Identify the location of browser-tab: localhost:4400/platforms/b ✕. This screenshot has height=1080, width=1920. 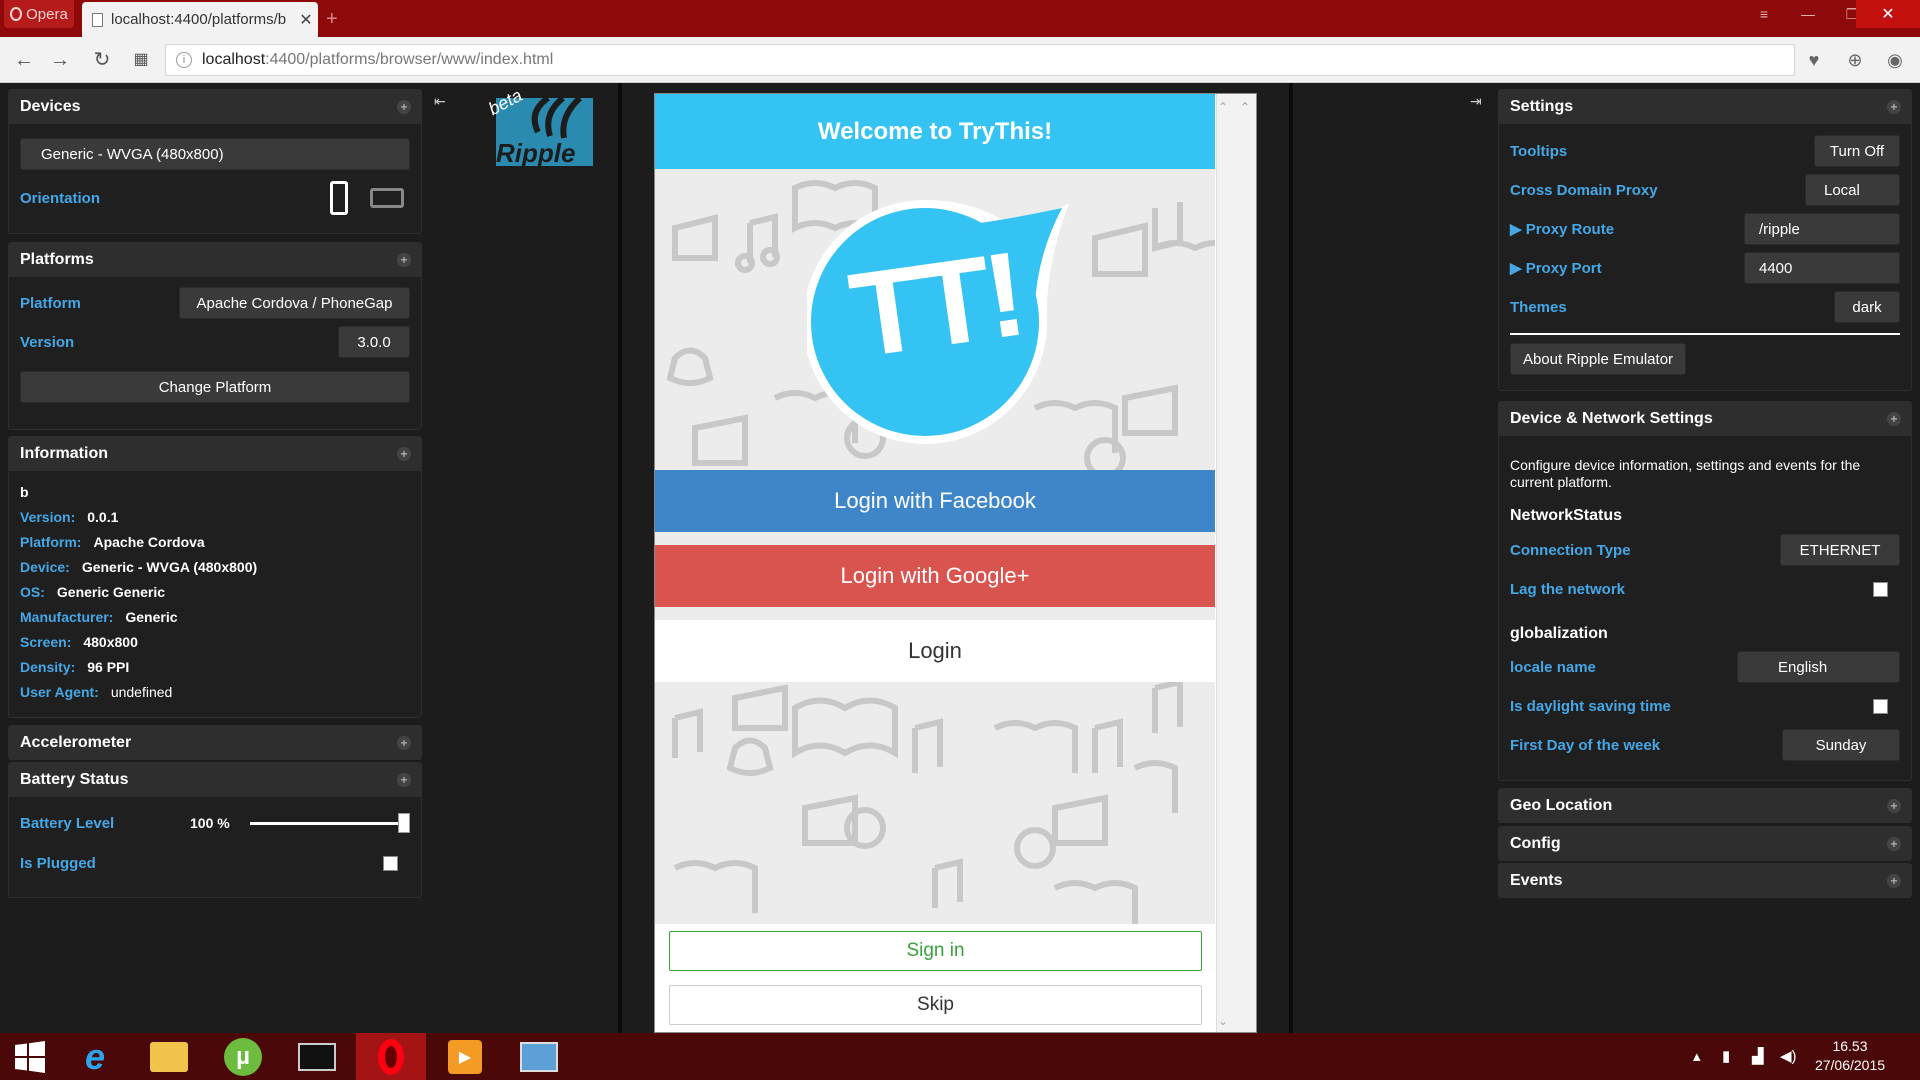
(200, 19).